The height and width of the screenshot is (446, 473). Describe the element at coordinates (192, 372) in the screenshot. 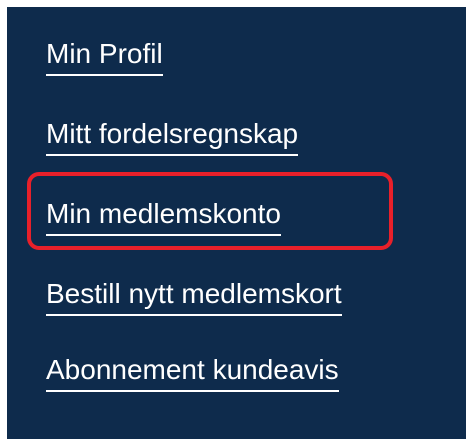

I see `abonnement-kundeavis-link: Abonnement kundeavis` at that location.